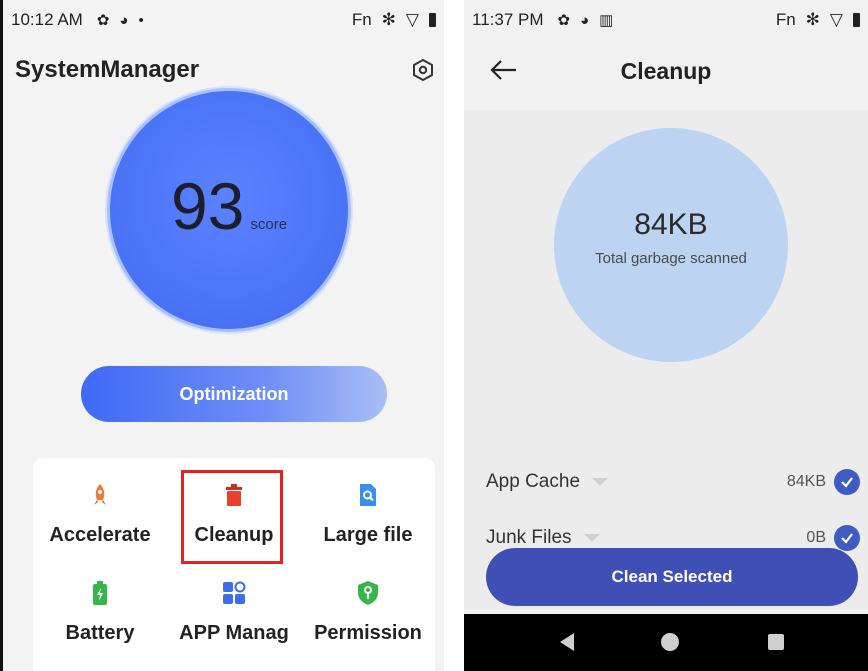  What do you see at coordinates (671, 224) in the screenshot?
I see `total-garbage-size: 84KB` at bounding box center [671, 224].